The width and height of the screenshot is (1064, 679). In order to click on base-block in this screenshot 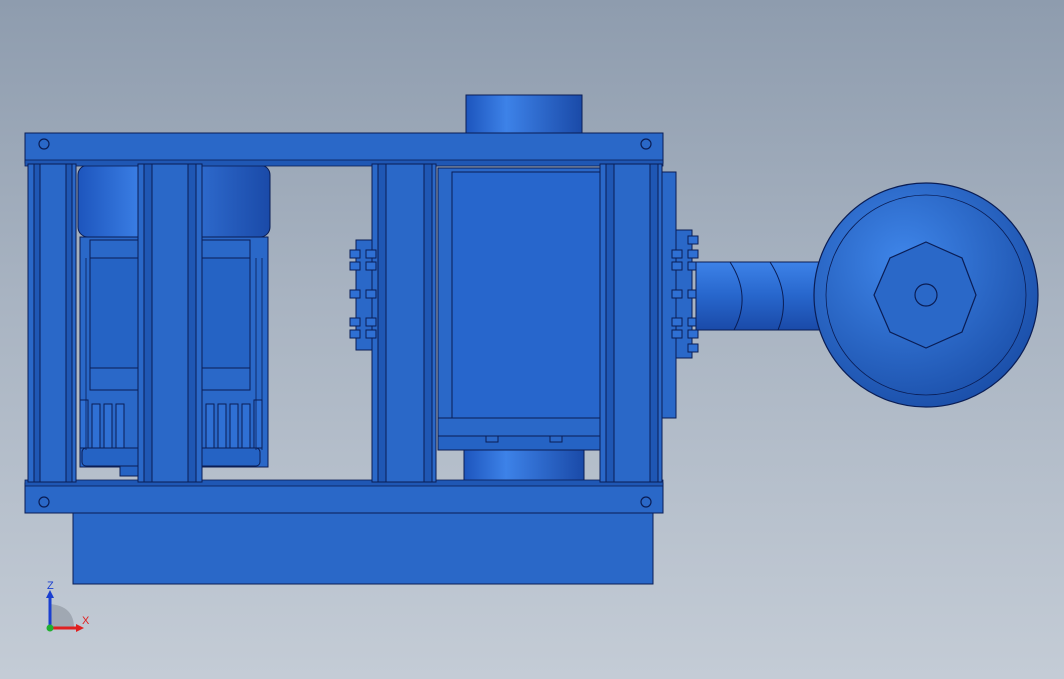, I will do `click(363, 548)`.